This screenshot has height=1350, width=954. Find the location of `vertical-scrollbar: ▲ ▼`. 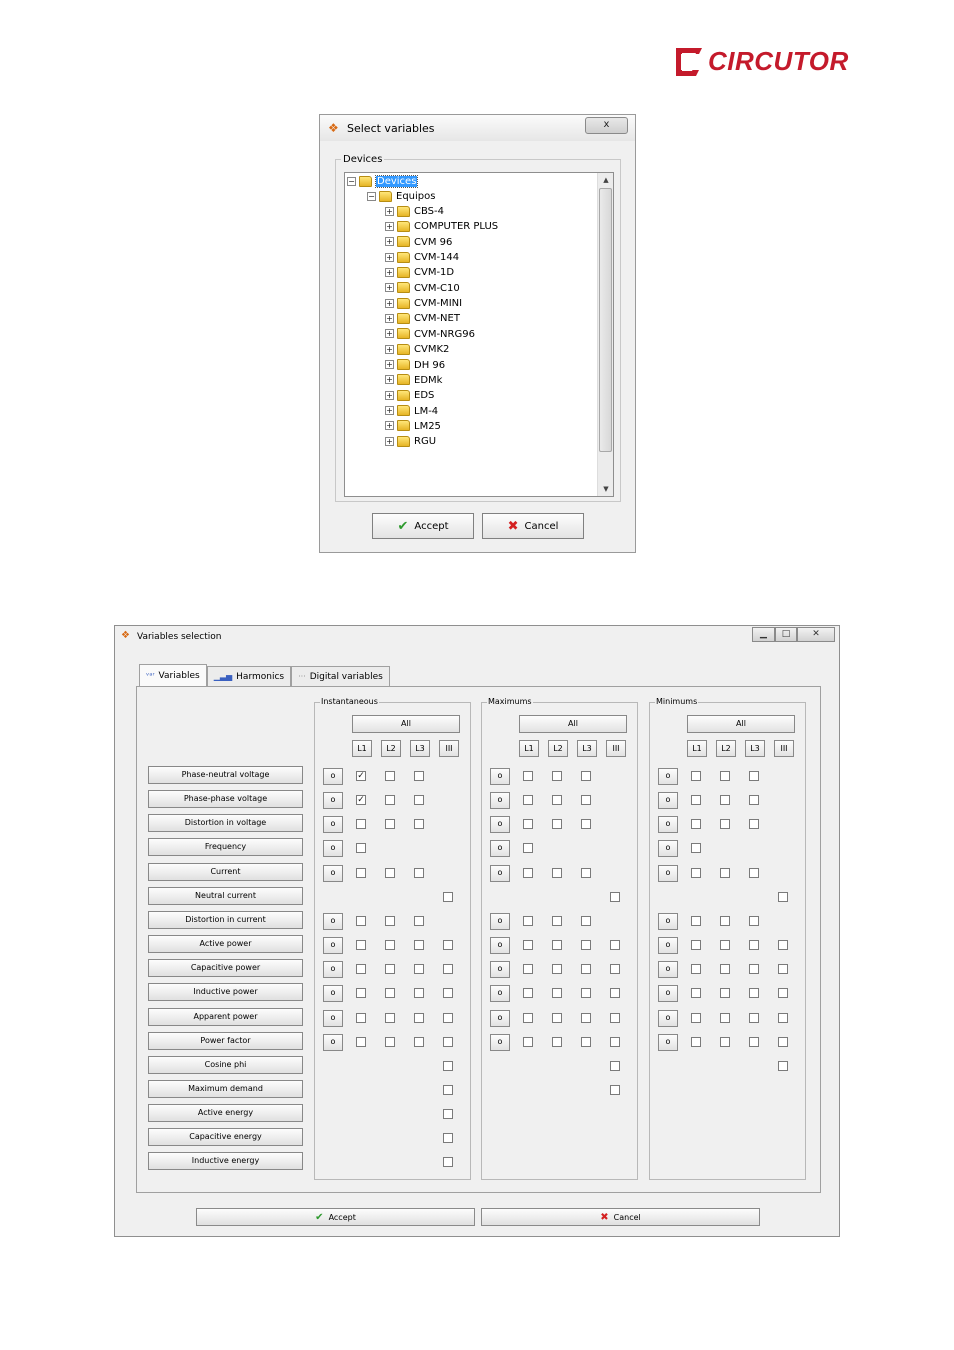

vertical-scrollbar: ▲ ▼ is located at coordinates (605, 334).